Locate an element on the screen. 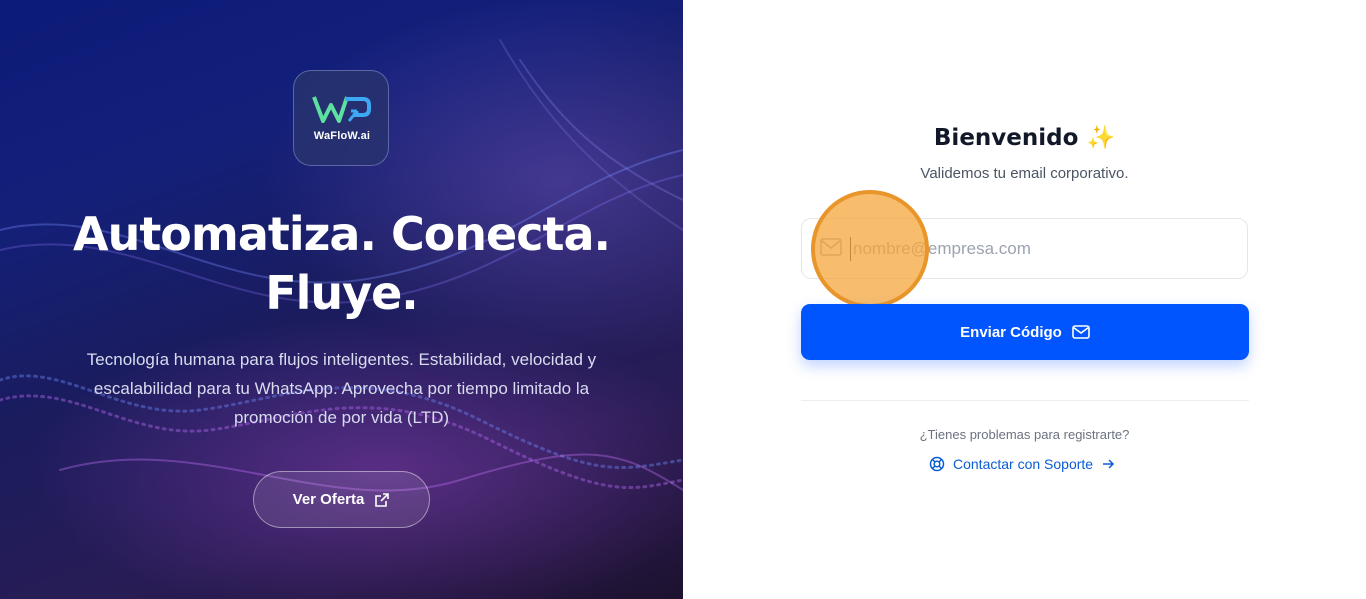 The image size is (1366, 599). logo-text: WaFloW.ai is located at coordinates (342, 136).